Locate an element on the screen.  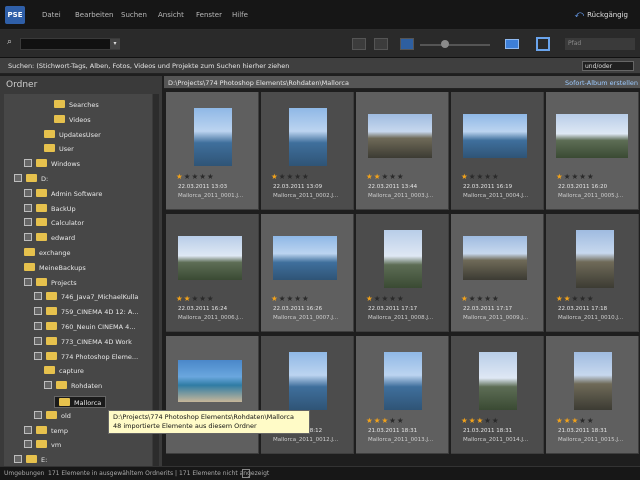
folder-tree-item: capture is located at coordinates (64, 372).